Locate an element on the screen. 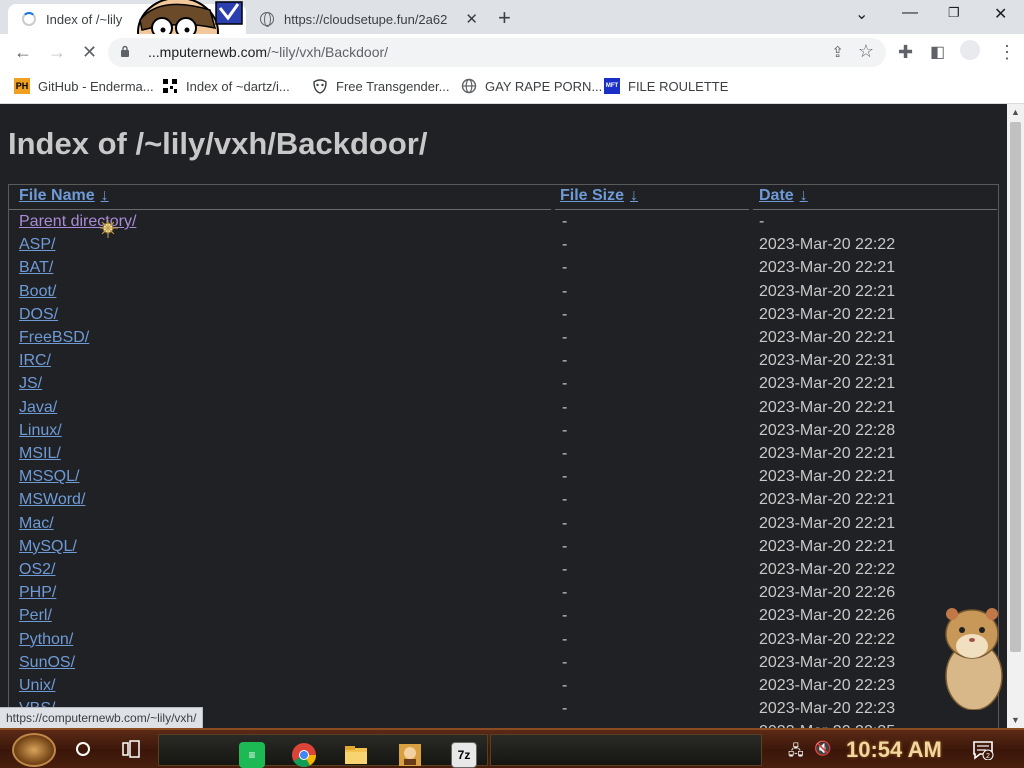  extensions-puzzle-icon: ✚ is located at coordinates (905, 52).